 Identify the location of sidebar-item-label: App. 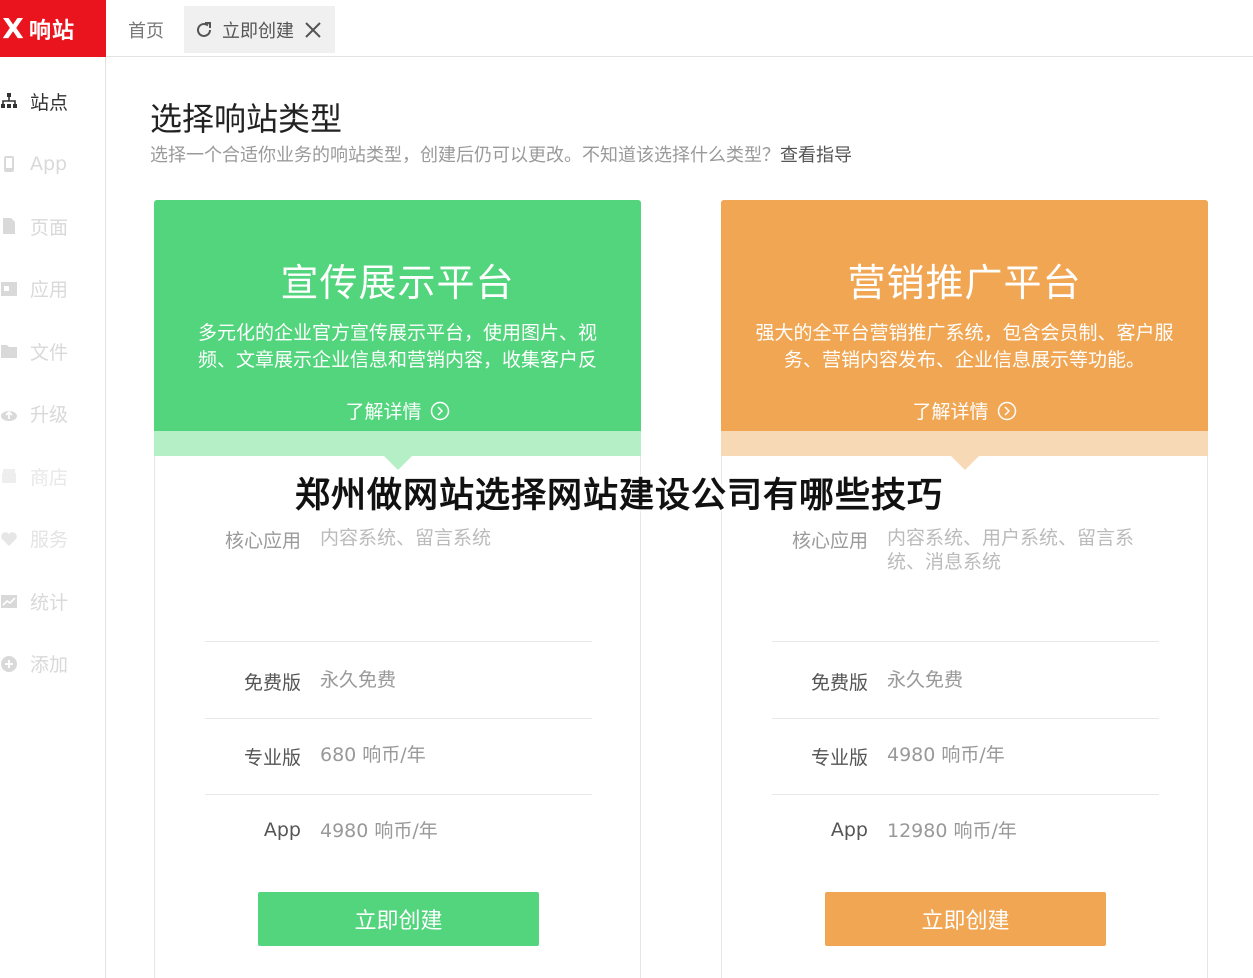
(49, 163).